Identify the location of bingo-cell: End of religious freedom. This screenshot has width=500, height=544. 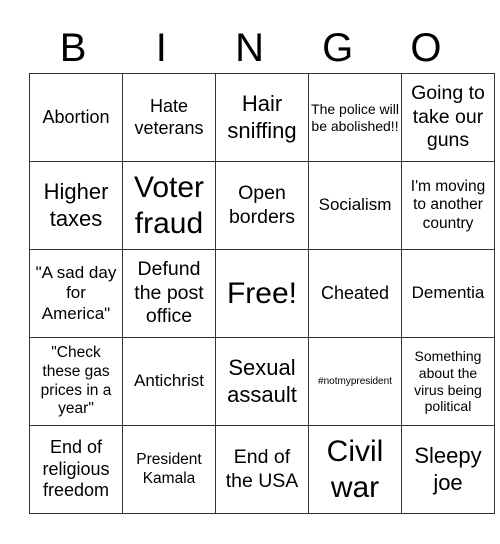
(76, 469).